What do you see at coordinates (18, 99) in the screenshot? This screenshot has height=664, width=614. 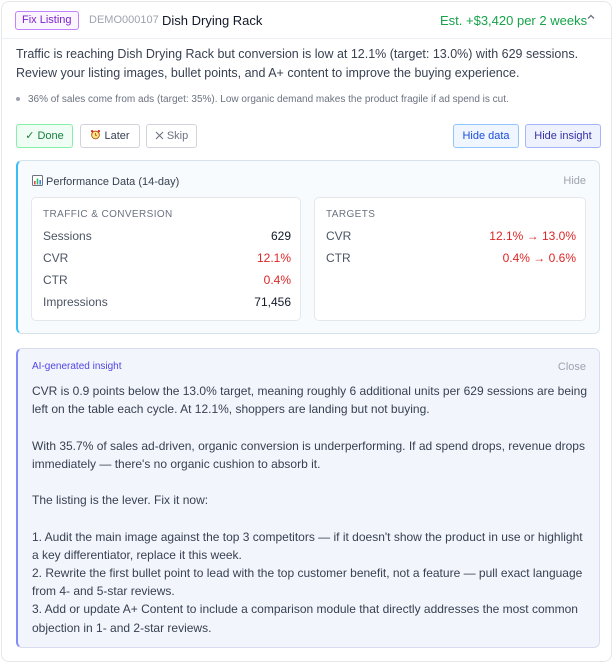 I see `bullet-dot-icon` at bounding box center [18, 99].